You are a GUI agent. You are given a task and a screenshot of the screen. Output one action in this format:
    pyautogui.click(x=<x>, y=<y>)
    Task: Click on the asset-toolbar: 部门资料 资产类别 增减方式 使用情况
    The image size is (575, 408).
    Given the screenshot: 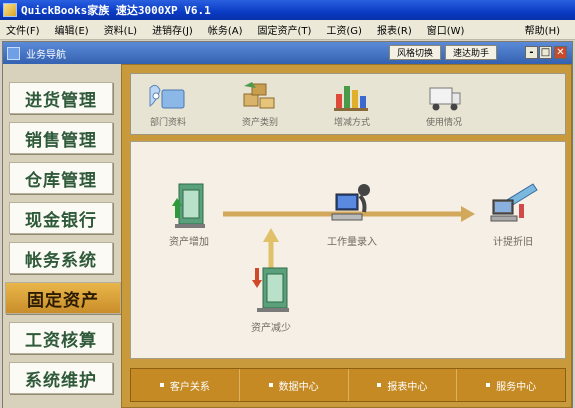 What is the action you would take?
    pyautogui.click(x=348, y=104)
    